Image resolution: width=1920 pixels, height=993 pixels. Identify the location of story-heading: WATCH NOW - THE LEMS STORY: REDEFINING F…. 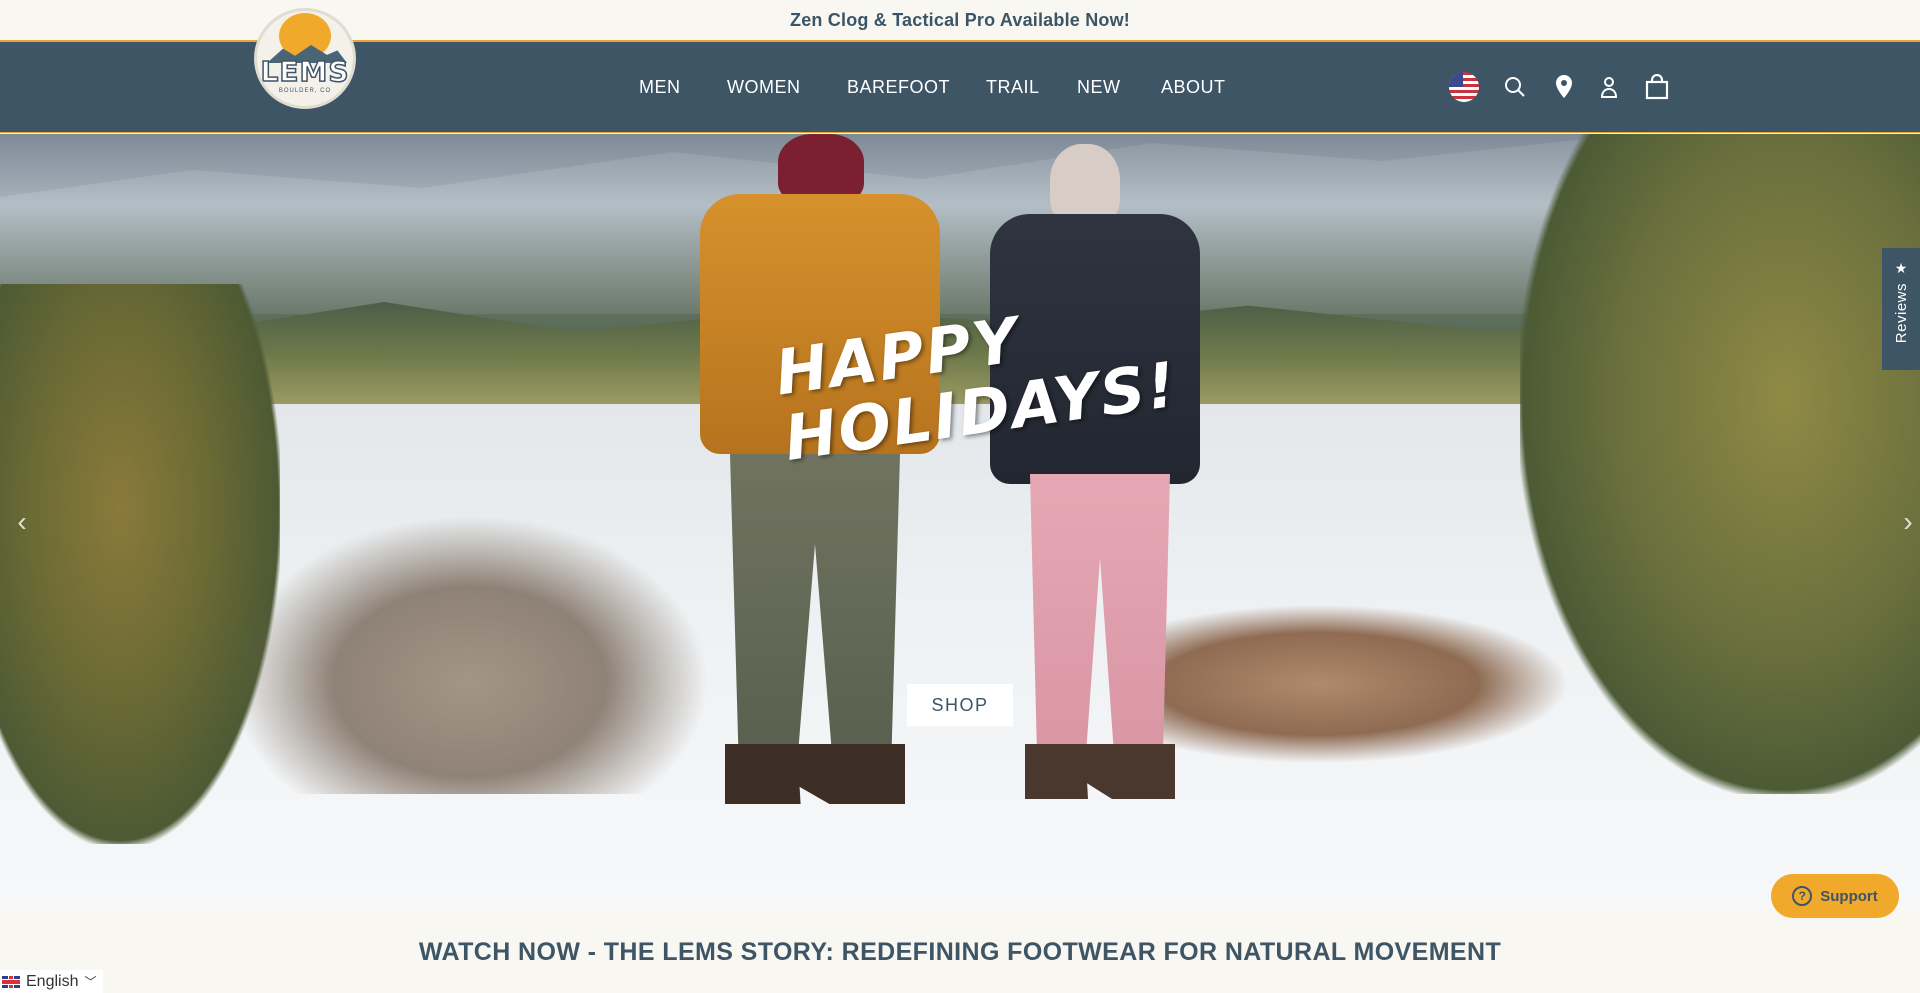
(960, 952).